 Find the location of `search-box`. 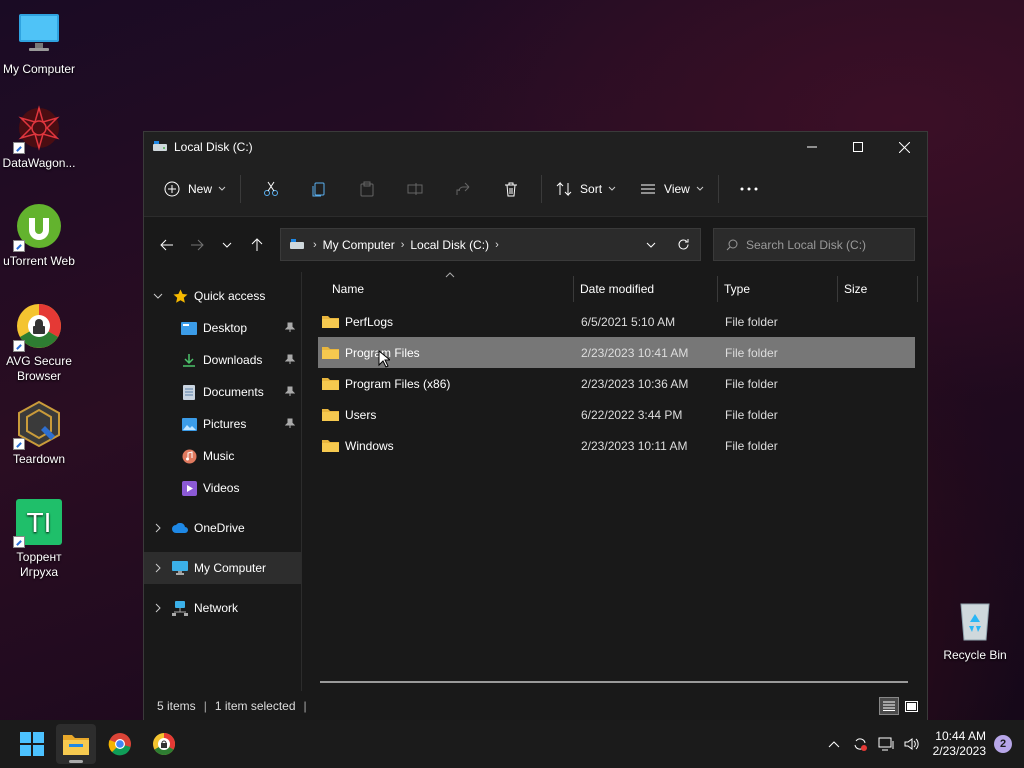

search-box is located at coordinates (814, 244).